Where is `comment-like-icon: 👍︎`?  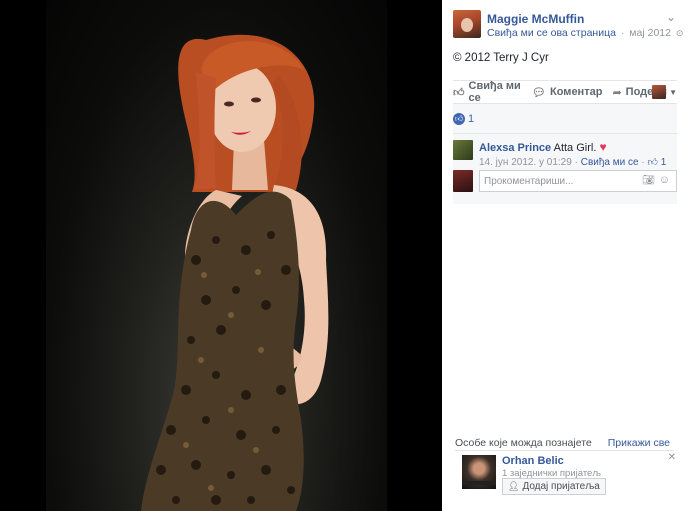 comment-like-icon: 👍︎ is located at coordinates (652, 162).